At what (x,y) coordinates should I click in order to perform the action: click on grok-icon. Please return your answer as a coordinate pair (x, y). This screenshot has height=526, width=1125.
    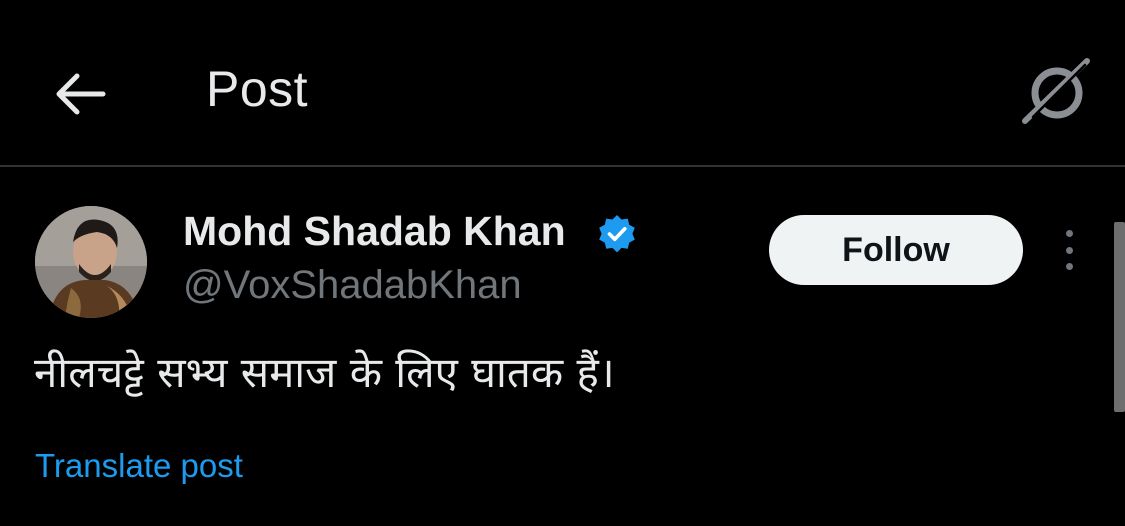
    Looking at the image, I should click on (1056, 91).